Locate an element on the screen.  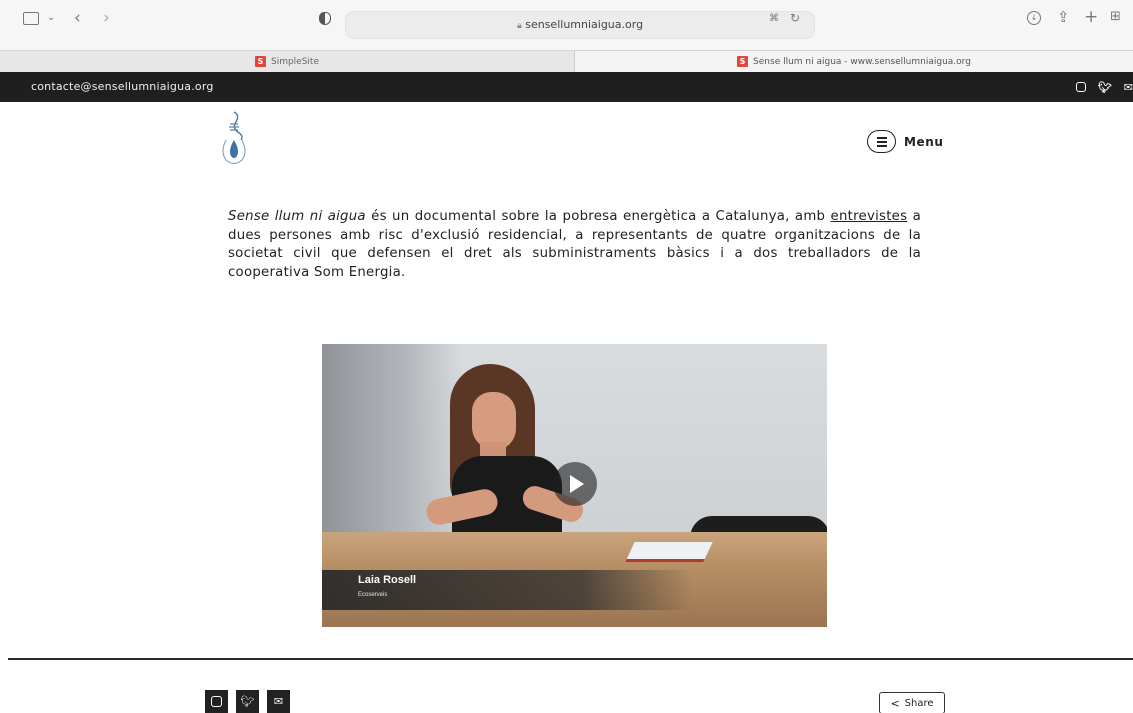
tab-title: SimpleSite is located at coordinates (294, 61).